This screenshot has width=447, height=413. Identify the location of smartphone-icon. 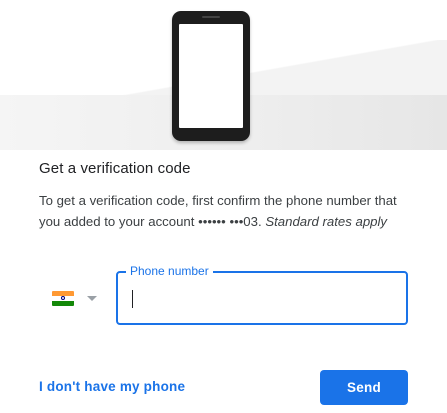
(211, 76).